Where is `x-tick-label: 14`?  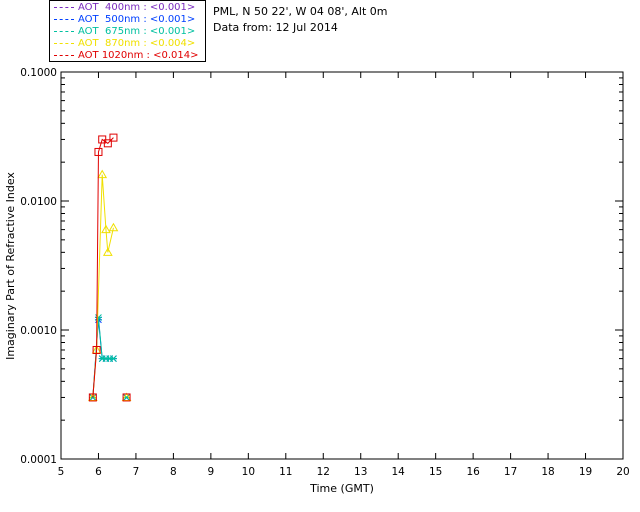 x-tick-label: 14 is located at coordinates (399, 472).